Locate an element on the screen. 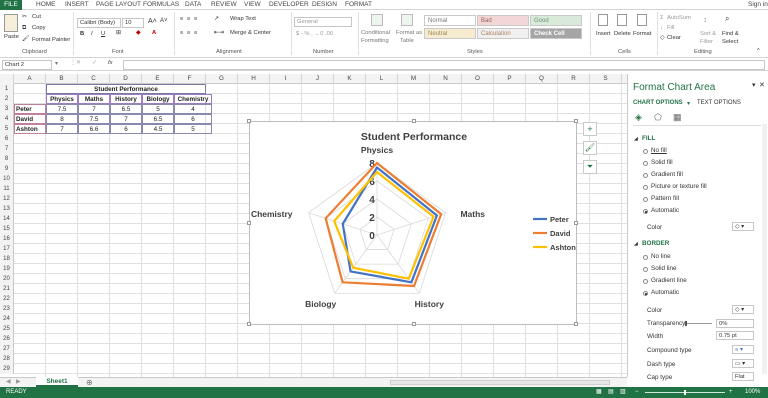 This screenshot has width=768, height=398. italic-button: I is located at coordinates (92, 34).